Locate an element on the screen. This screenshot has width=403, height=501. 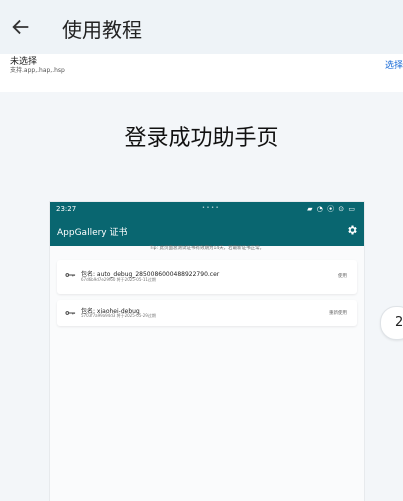
status-notch-indicator: • • • • is located at coordinates (210, 208).